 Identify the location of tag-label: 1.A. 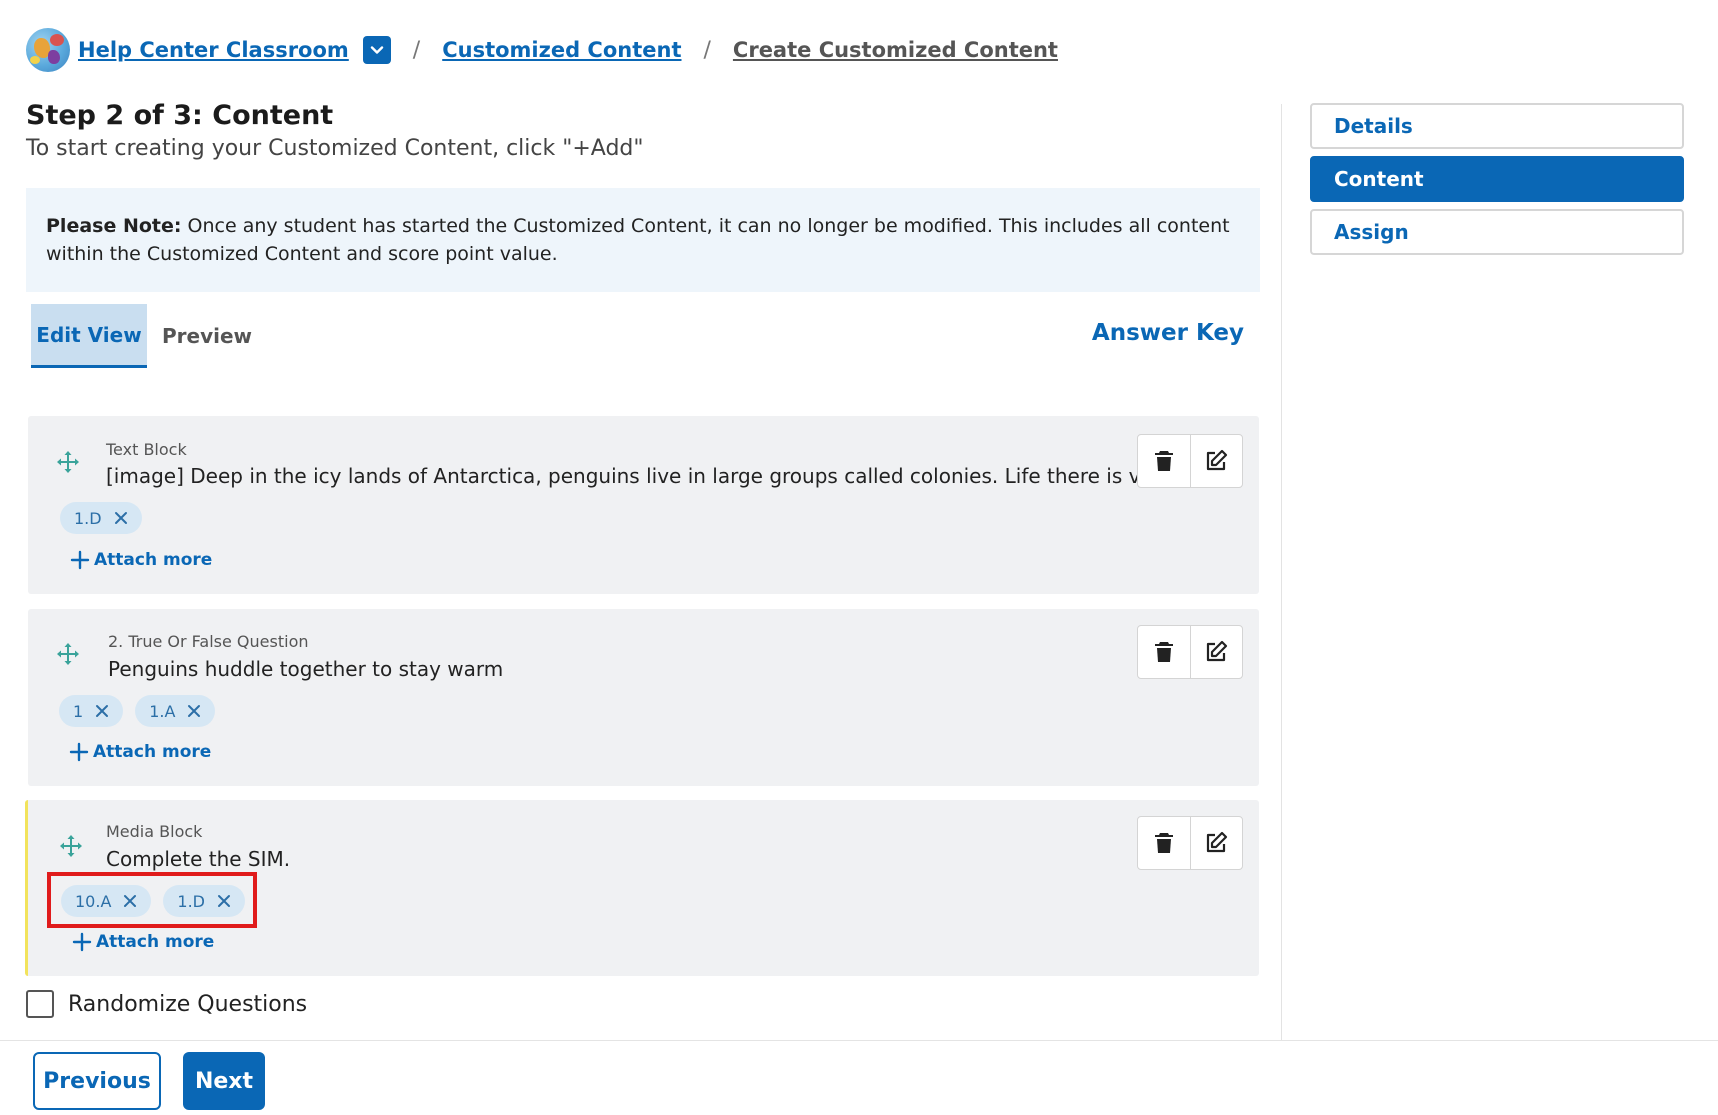
(162, 711).